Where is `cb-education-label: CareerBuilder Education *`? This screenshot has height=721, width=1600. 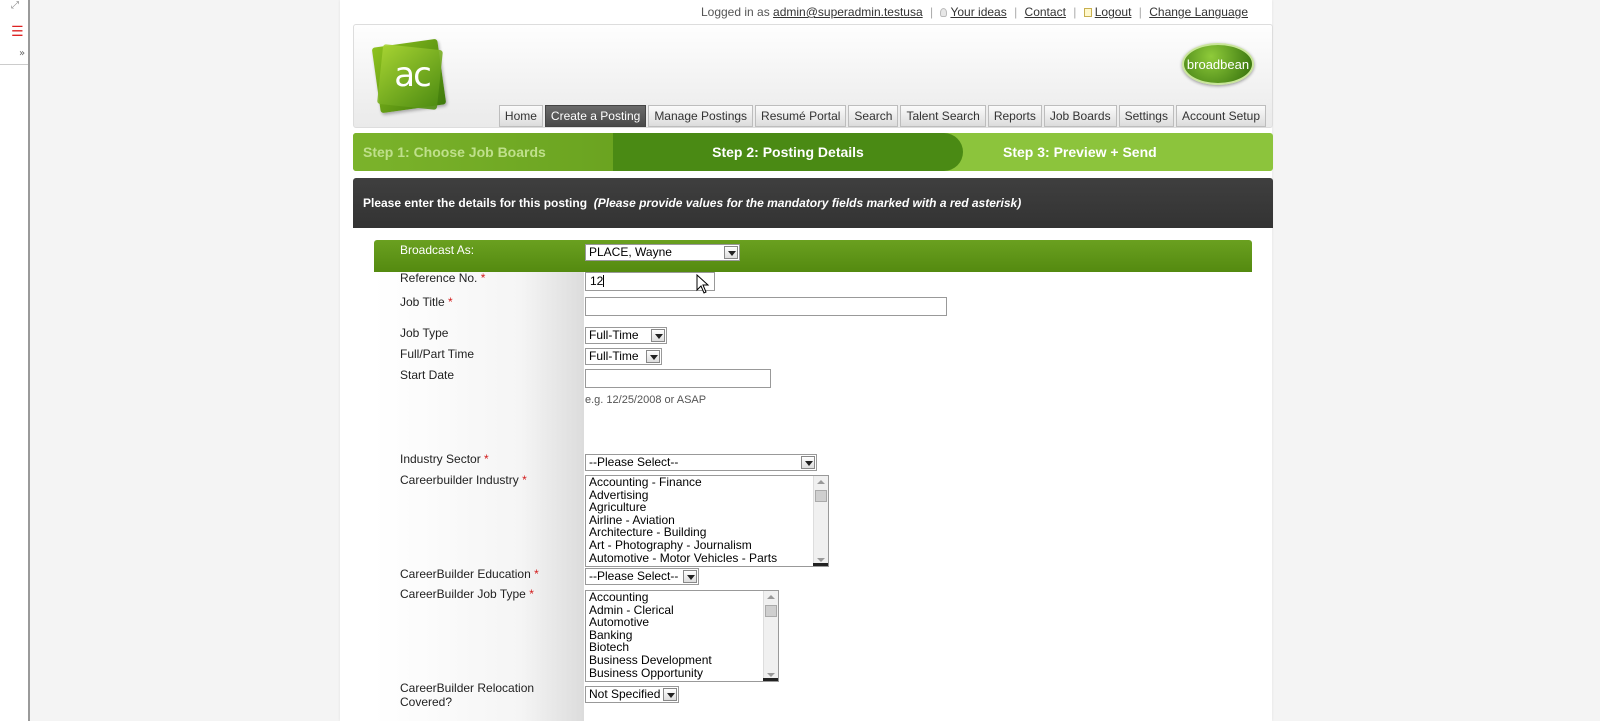 cb-education-label: CareerBuilder Education * is located at coordinates (469, 574).